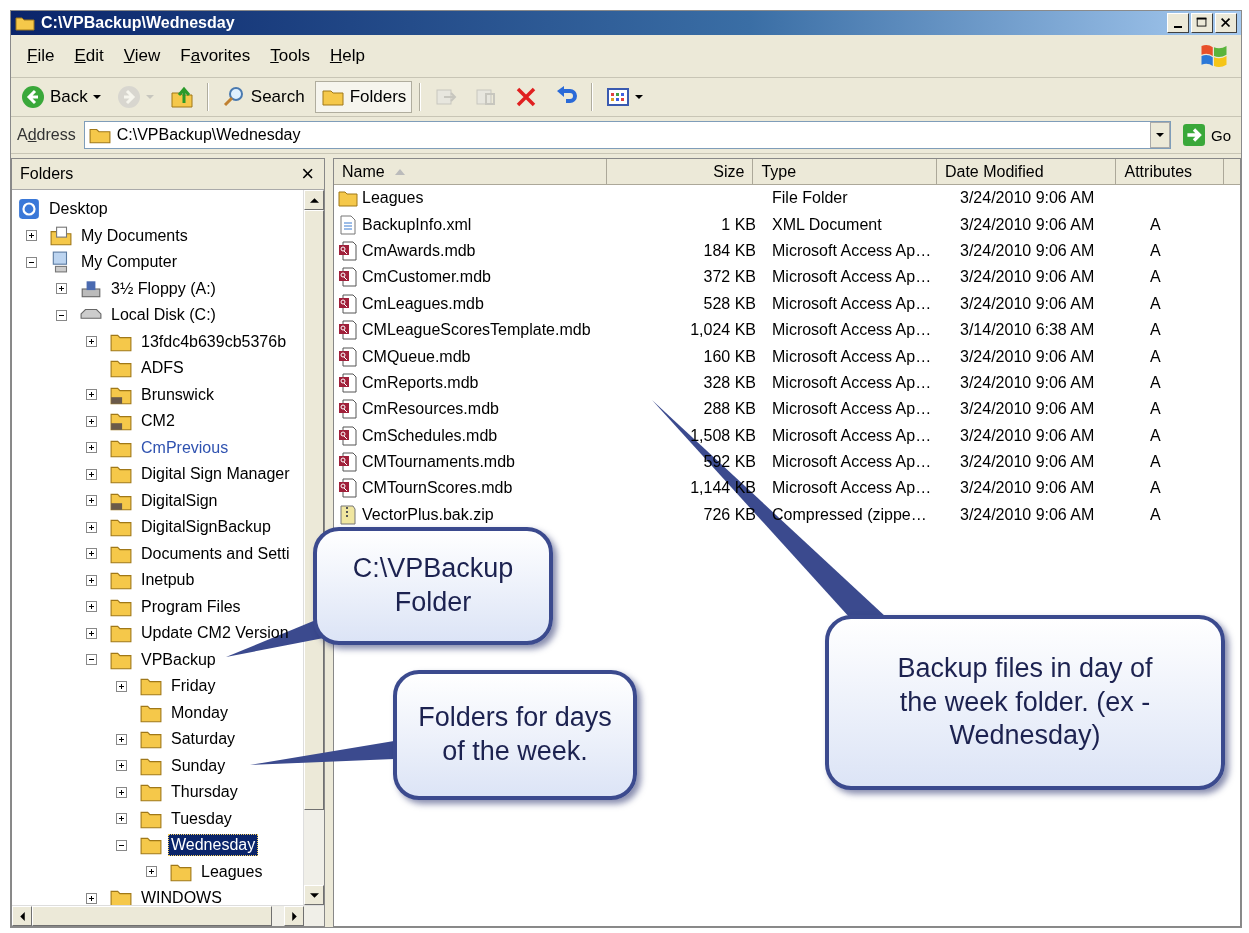  Describe the element at coordinates (399, 171) in the screenshot. I see `sort-arrow-icon` at that location.